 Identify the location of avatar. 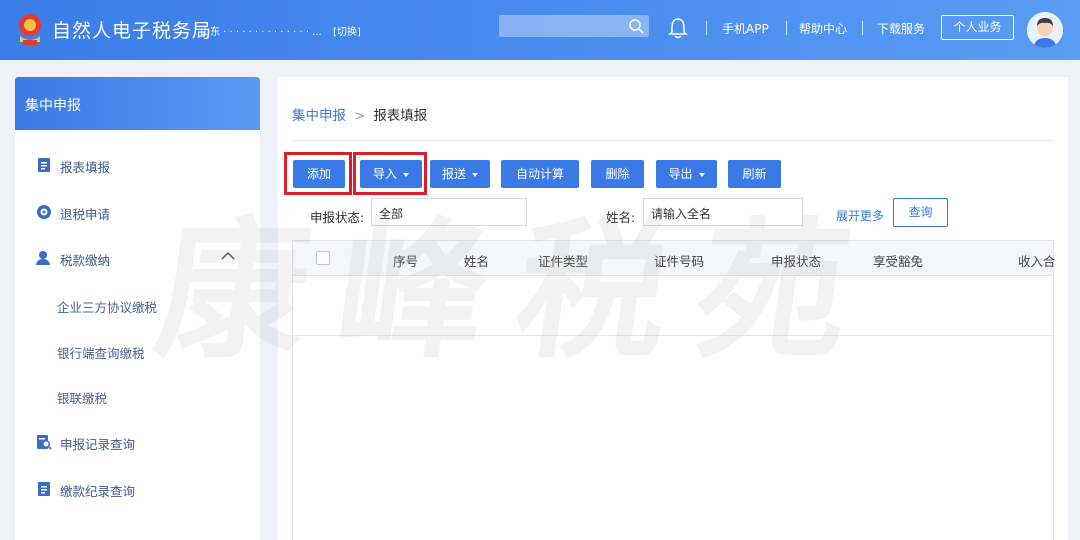
(1045, 30).